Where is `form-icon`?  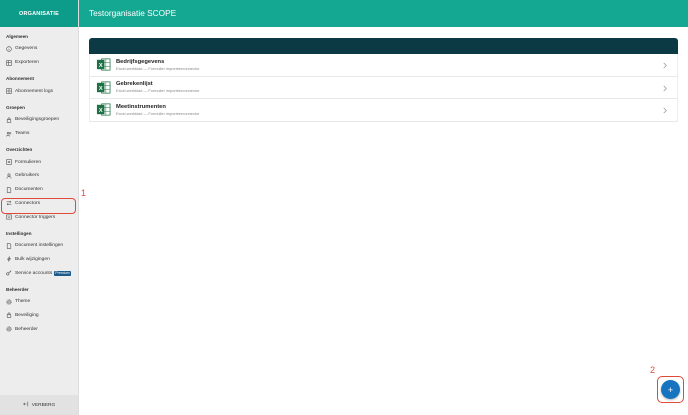
form-icon is located at coordinates (9, 162).